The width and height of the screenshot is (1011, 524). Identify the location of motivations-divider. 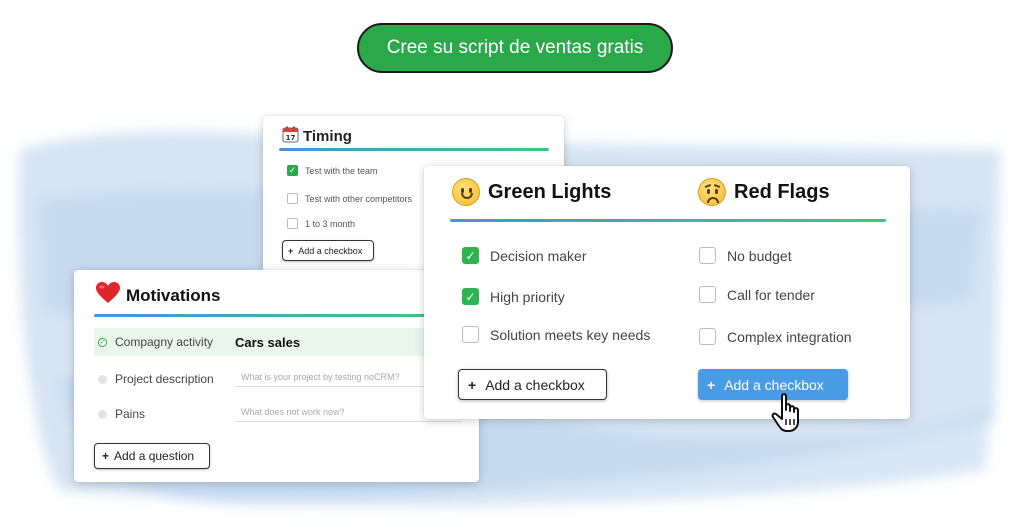
(274, 315).